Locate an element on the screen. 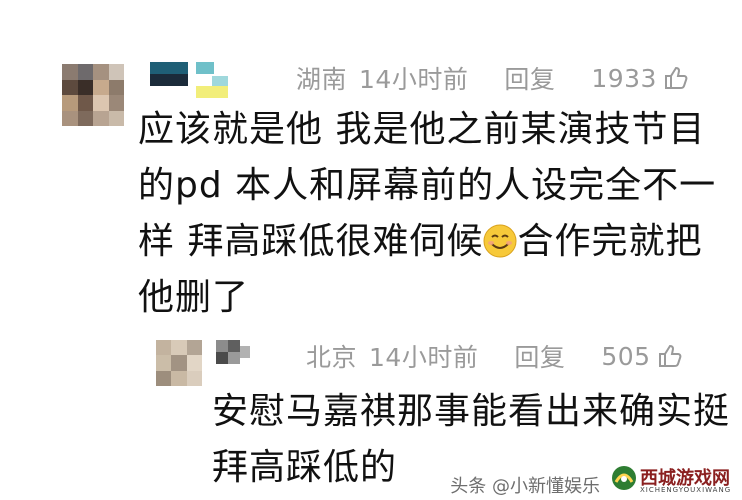 The height and width of the screenshot is (500, 742). comment-text-segment: 合作完就把 is located at coordinates (610, 241).